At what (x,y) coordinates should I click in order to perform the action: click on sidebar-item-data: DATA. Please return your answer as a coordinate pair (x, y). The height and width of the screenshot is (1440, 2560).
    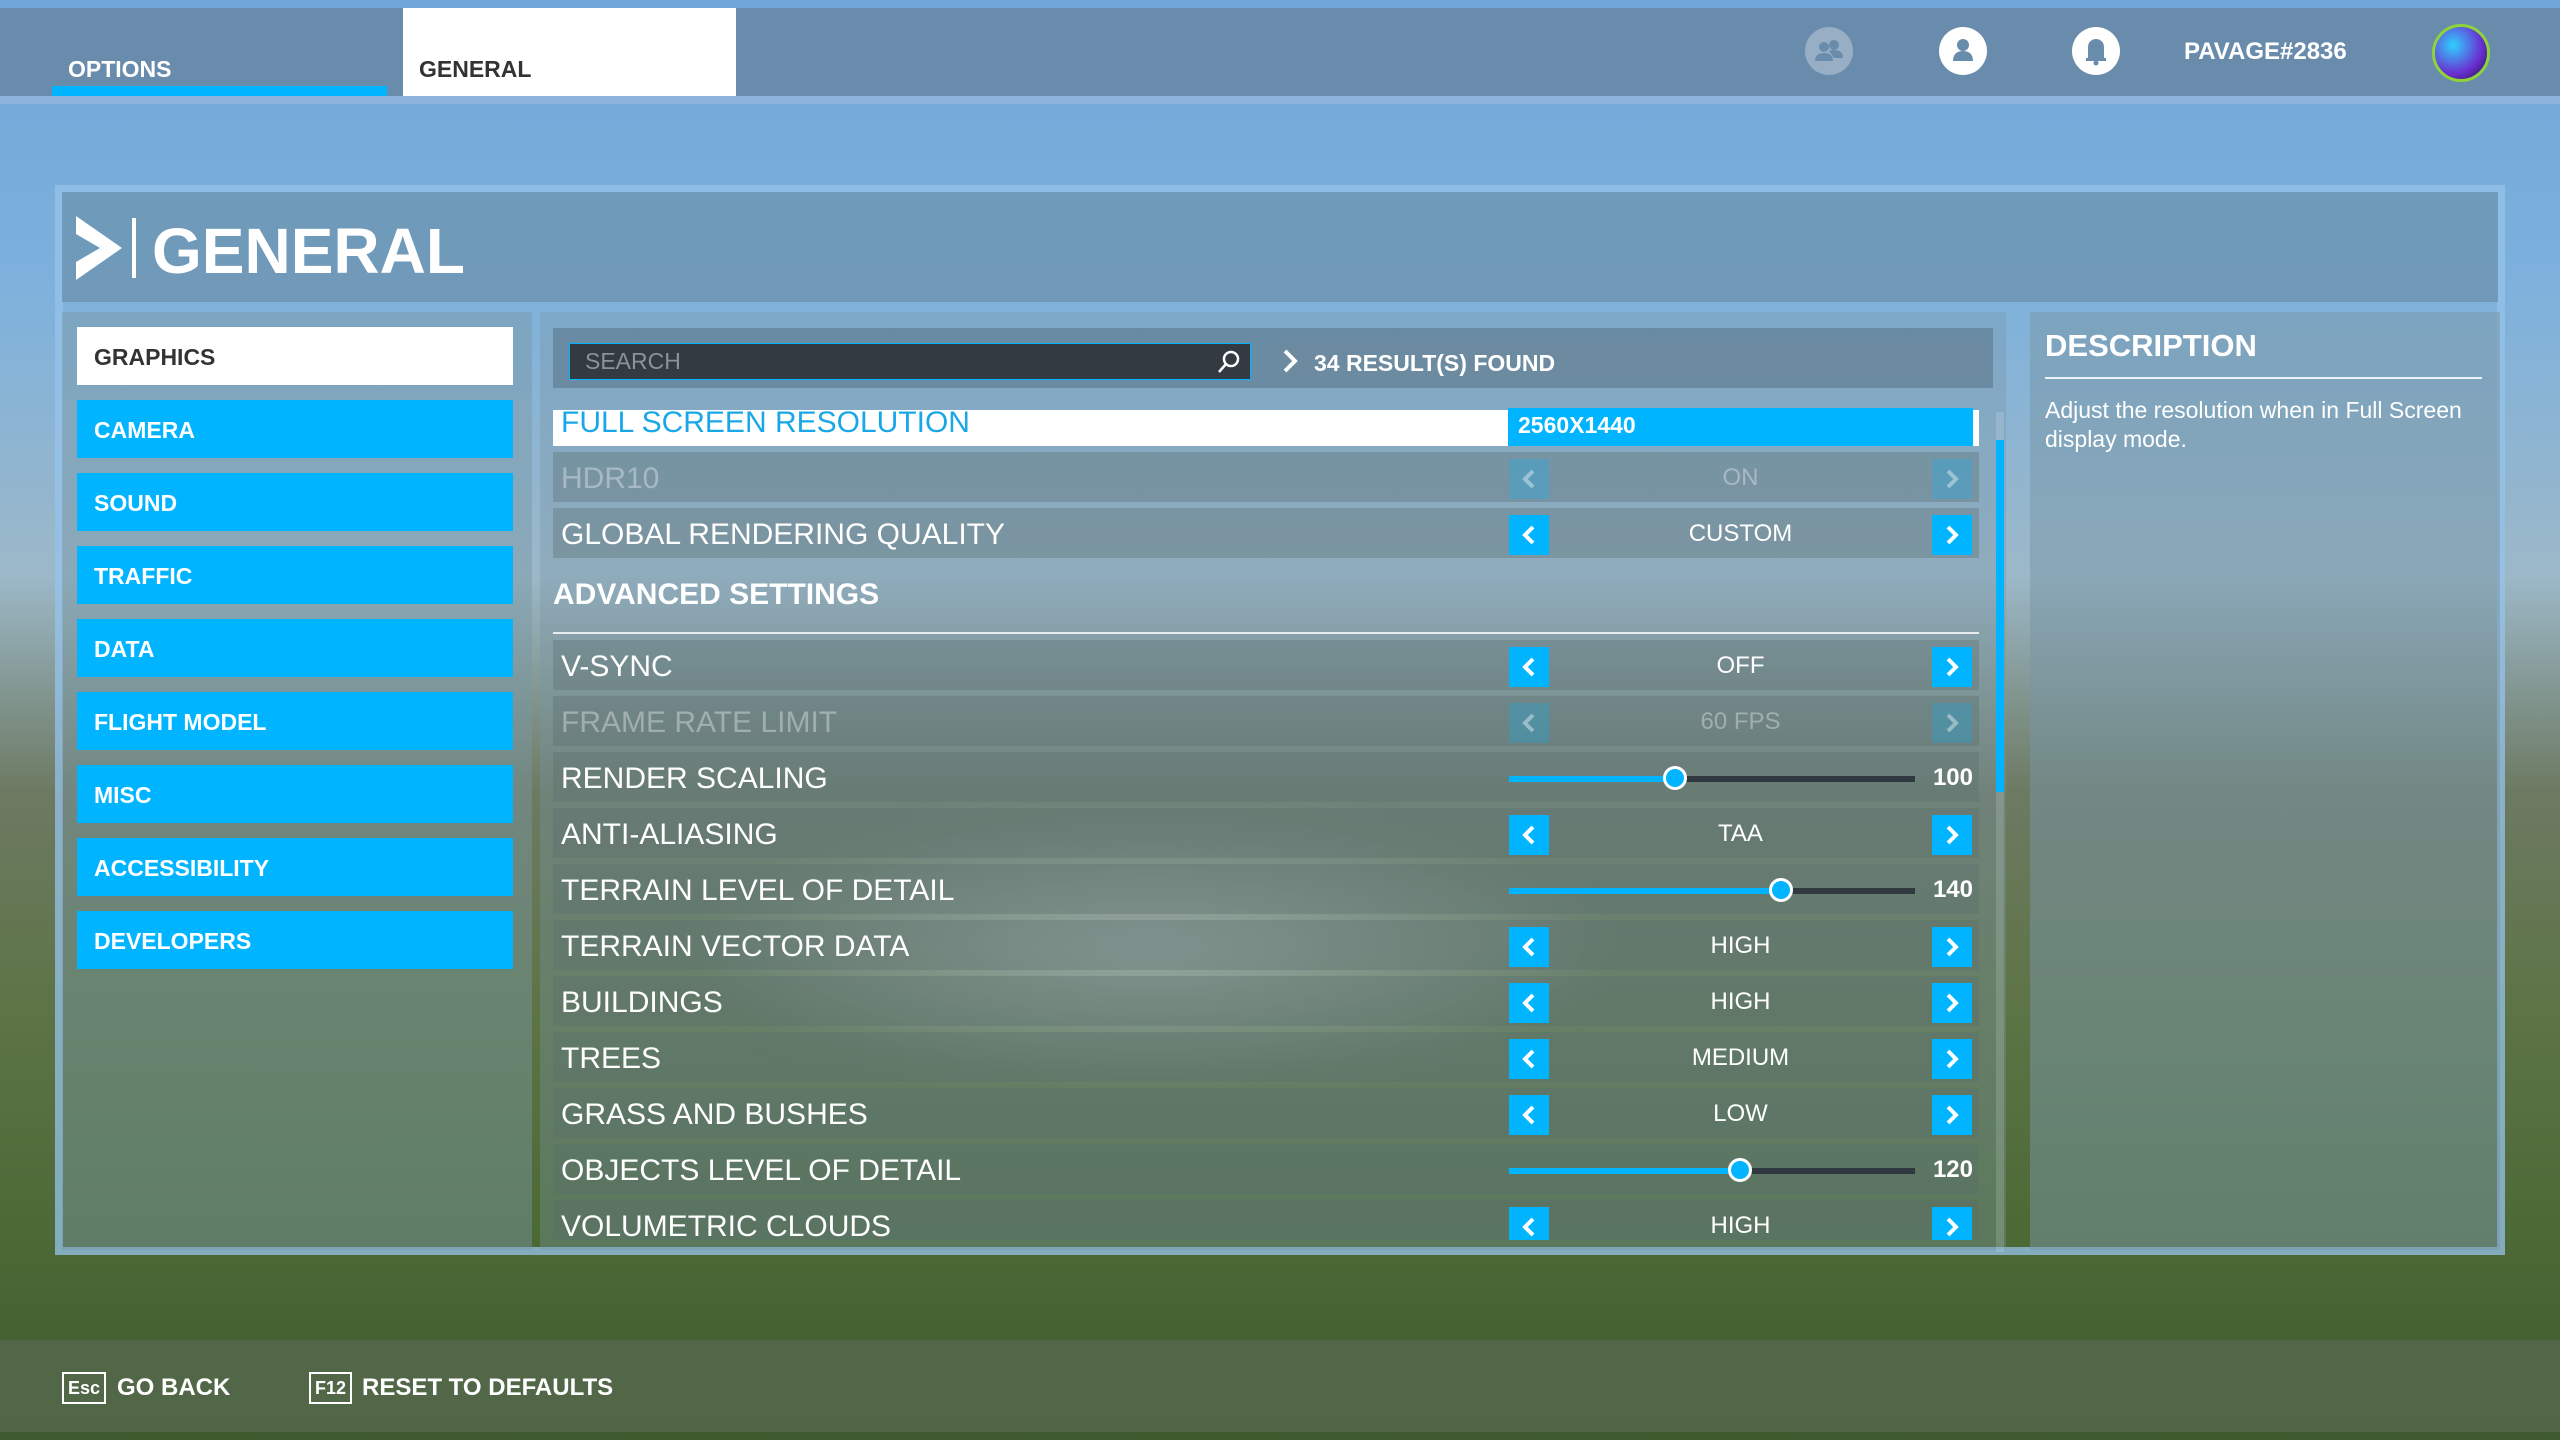
    Looking at the image, I should click on (295, 648).